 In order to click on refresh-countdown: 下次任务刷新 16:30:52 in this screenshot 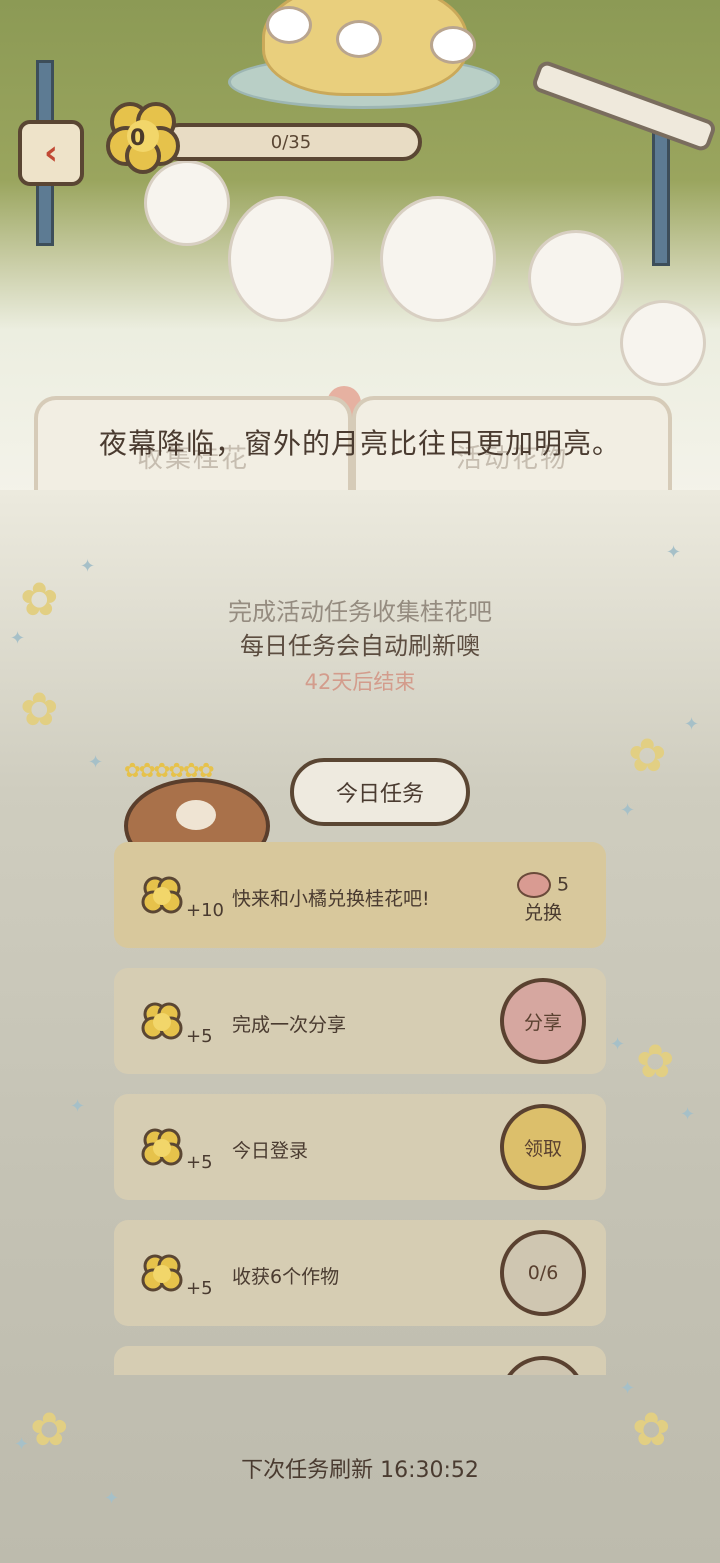, I will do `click(360, 1470)`.